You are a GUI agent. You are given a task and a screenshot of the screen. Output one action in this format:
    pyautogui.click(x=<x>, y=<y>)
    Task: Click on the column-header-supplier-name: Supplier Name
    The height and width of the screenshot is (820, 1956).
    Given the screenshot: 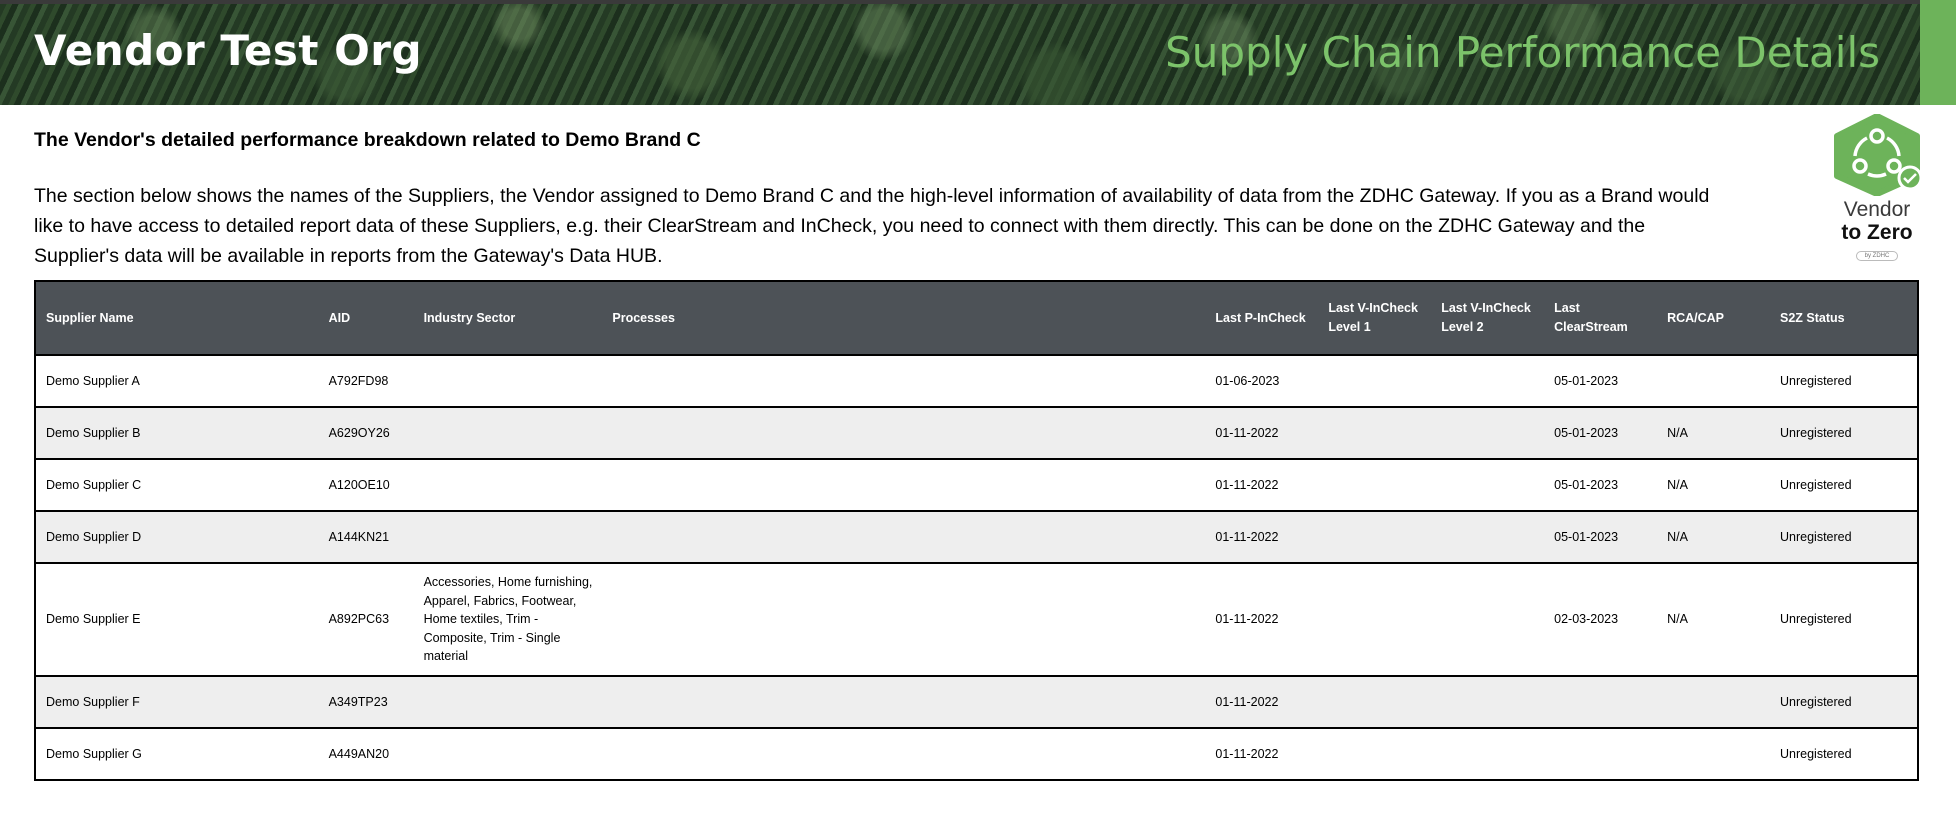 What is the action you would take?
    pyautogui.click(x=176, y=318)
    